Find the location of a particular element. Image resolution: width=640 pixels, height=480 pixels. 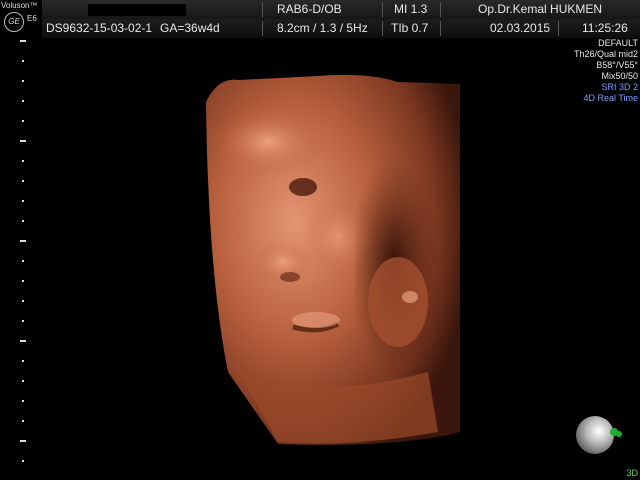

model-name: E6 is located at coordinates (32, 18).